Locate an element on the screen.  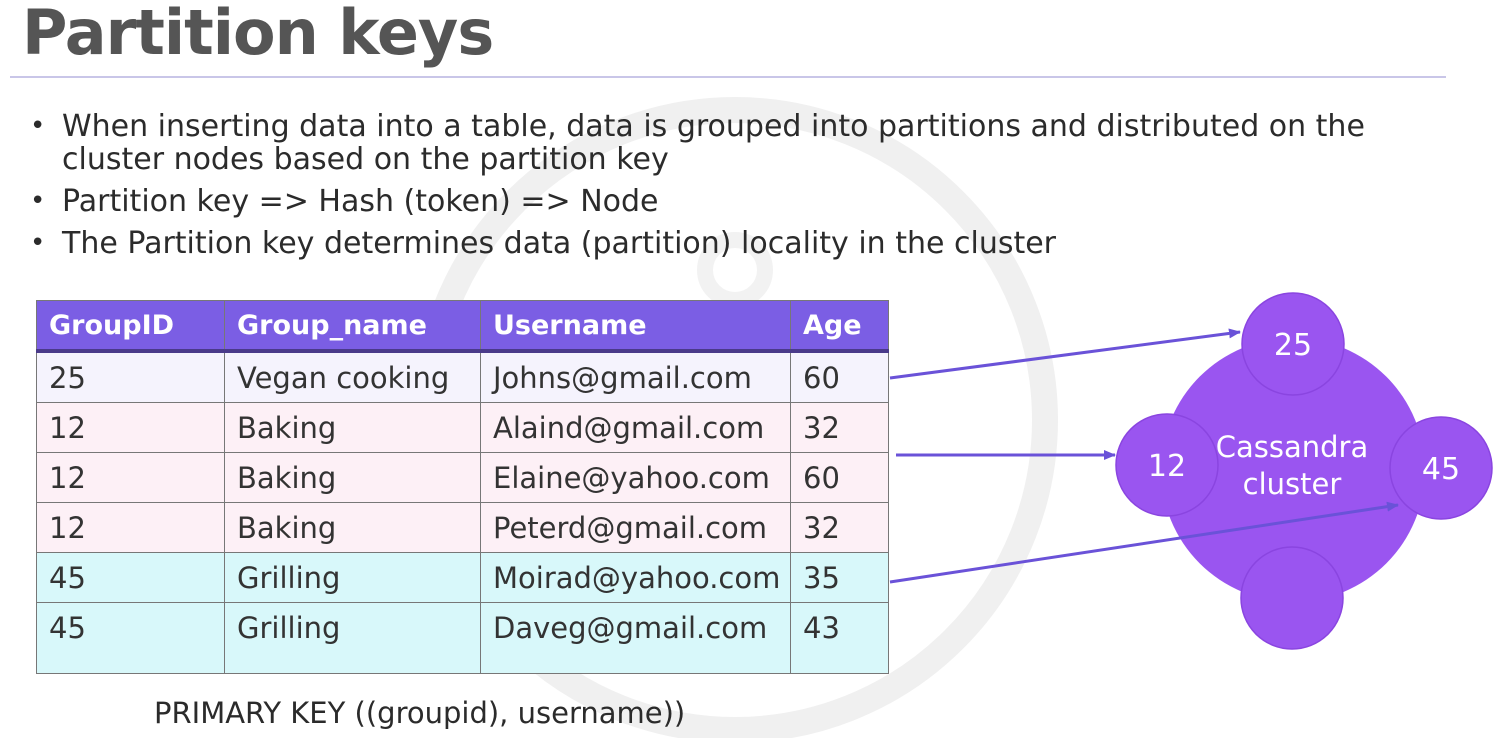
cluster-node-empty is located at coordinates (1292, 598).